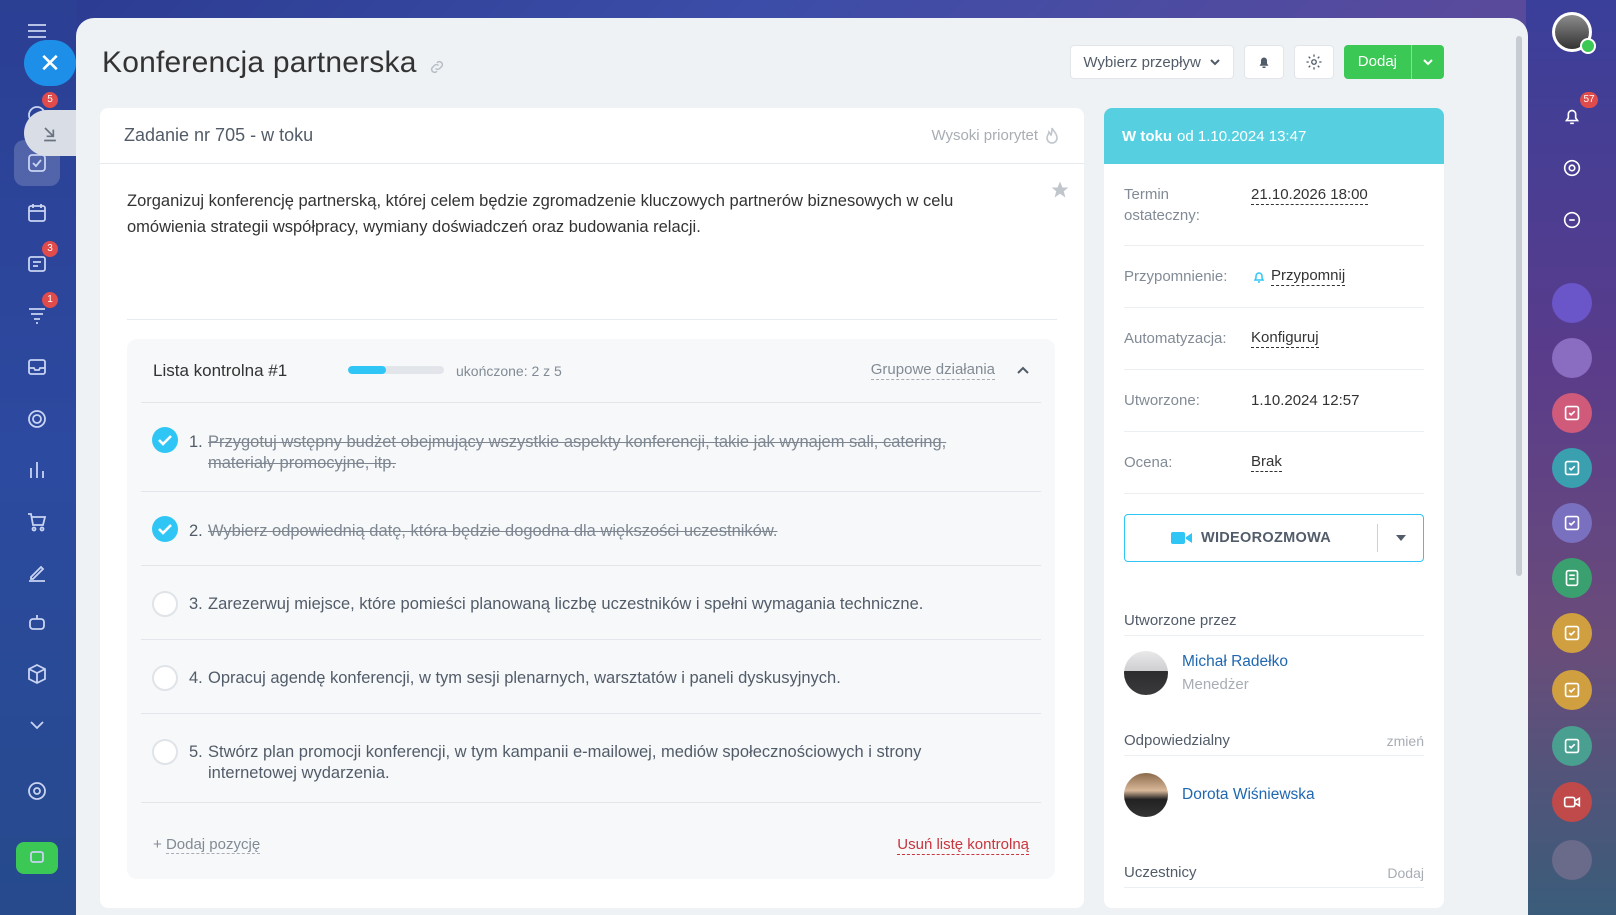 The height and width of the screenshot is (915, 1616). What do you see at coordinates (1309, 195) in the screenshot?
I see `deadline-value: 21.10.2026 18:00` at bounding box center [1309, 195].